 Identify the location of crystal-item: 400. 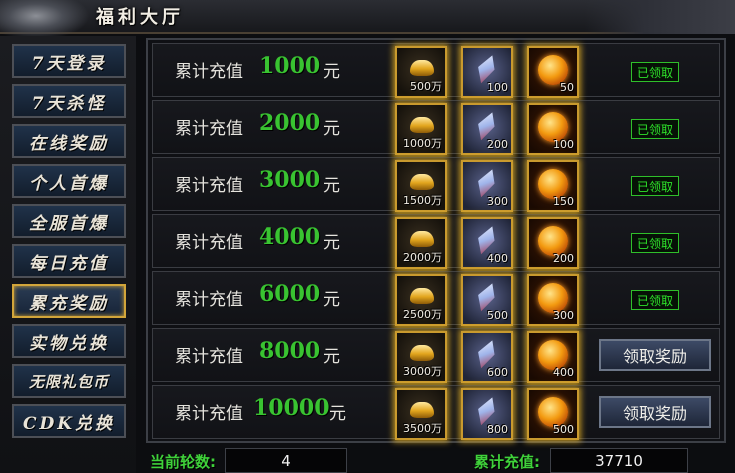
(487, 243).